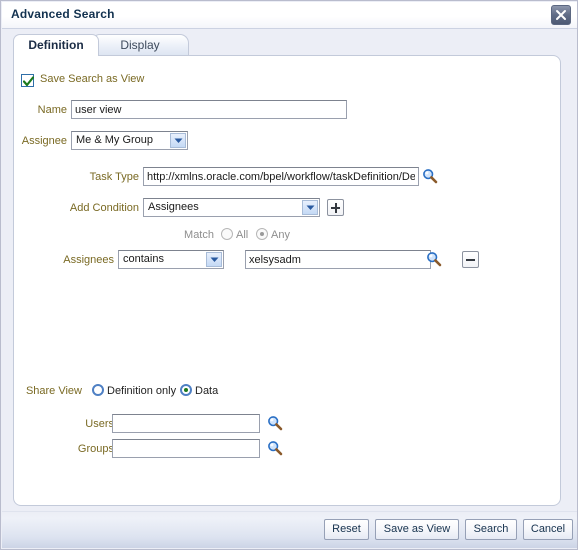  What do you see at coordinates (53, 391) in the screenshot?
I see `share-view-label: Share View` at bounding box center [53, 391].